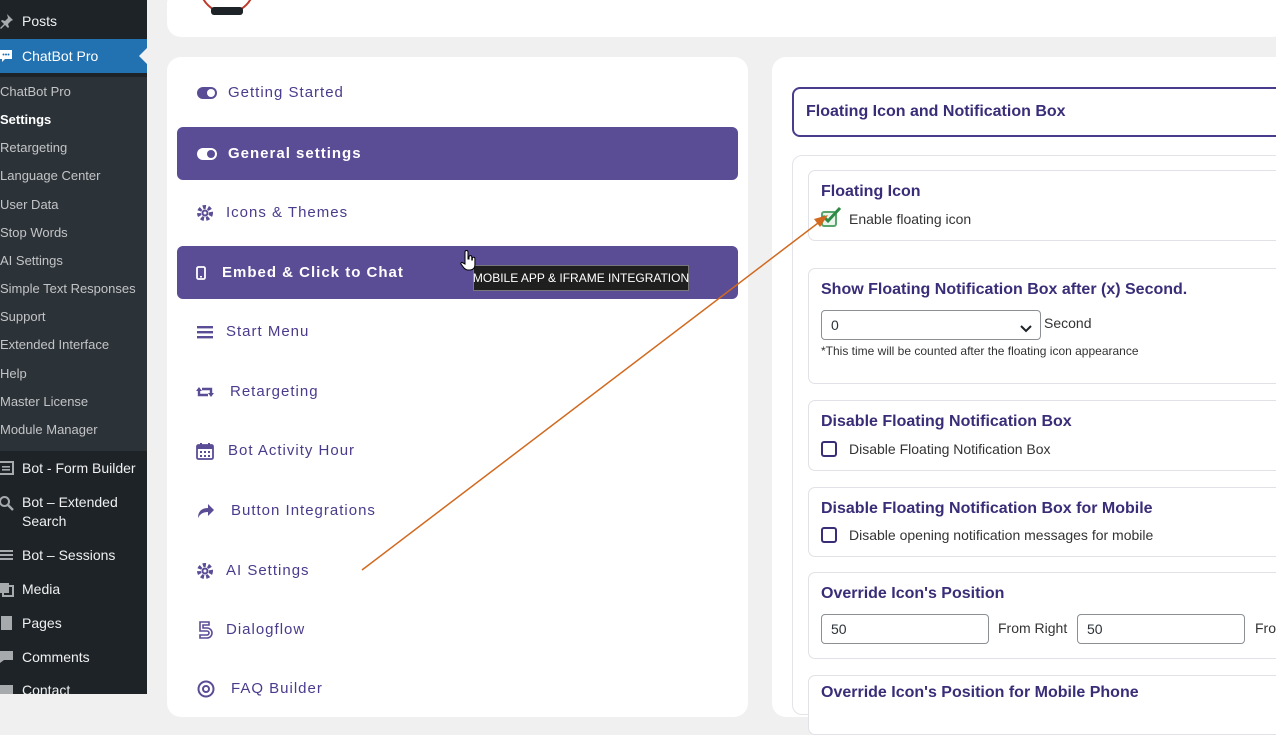 This screenshot has width=1276, height=735. Describe the element at coordinates (29, 205) in the screenshot. I see `wp-submenu-item: User Data` at that location.